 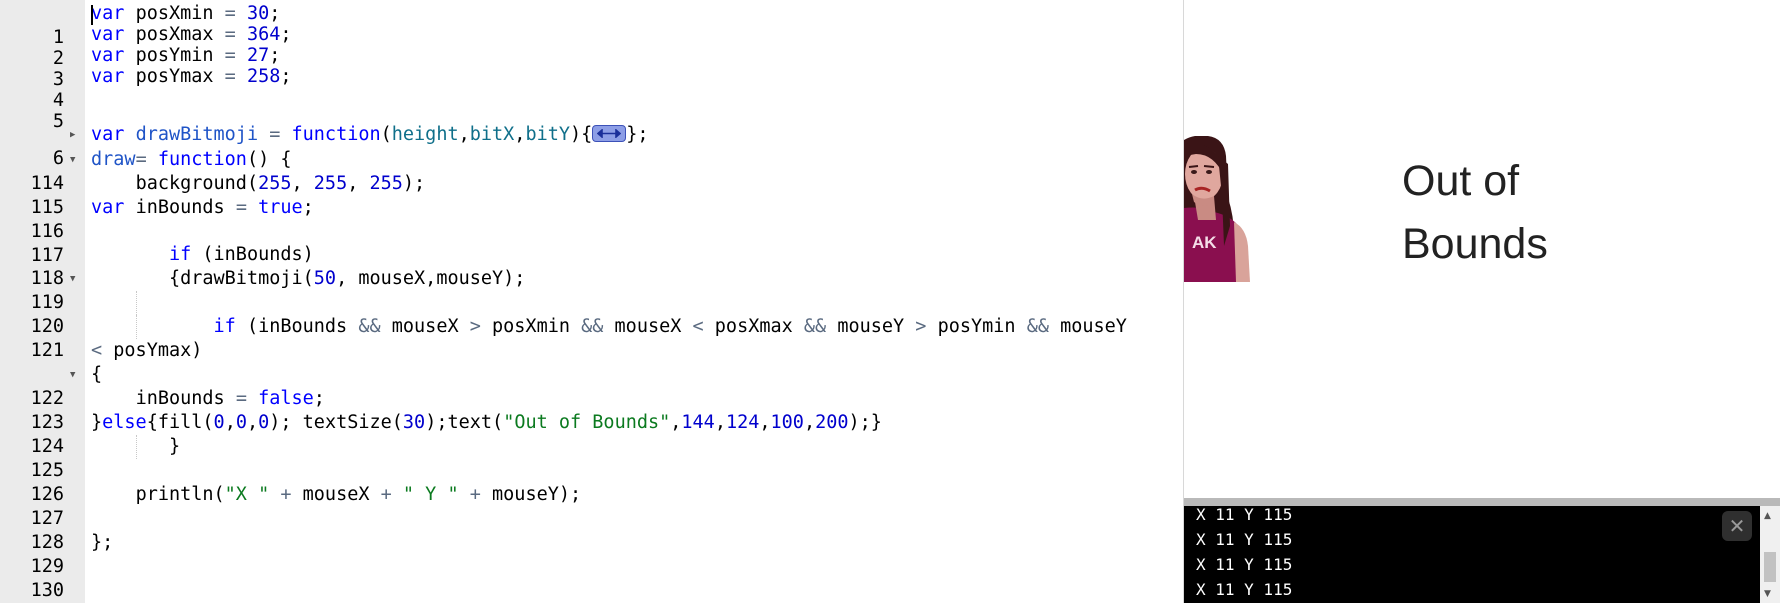 I want to click on code-line: 118 if (inBounds), so click(x=591, y=266).